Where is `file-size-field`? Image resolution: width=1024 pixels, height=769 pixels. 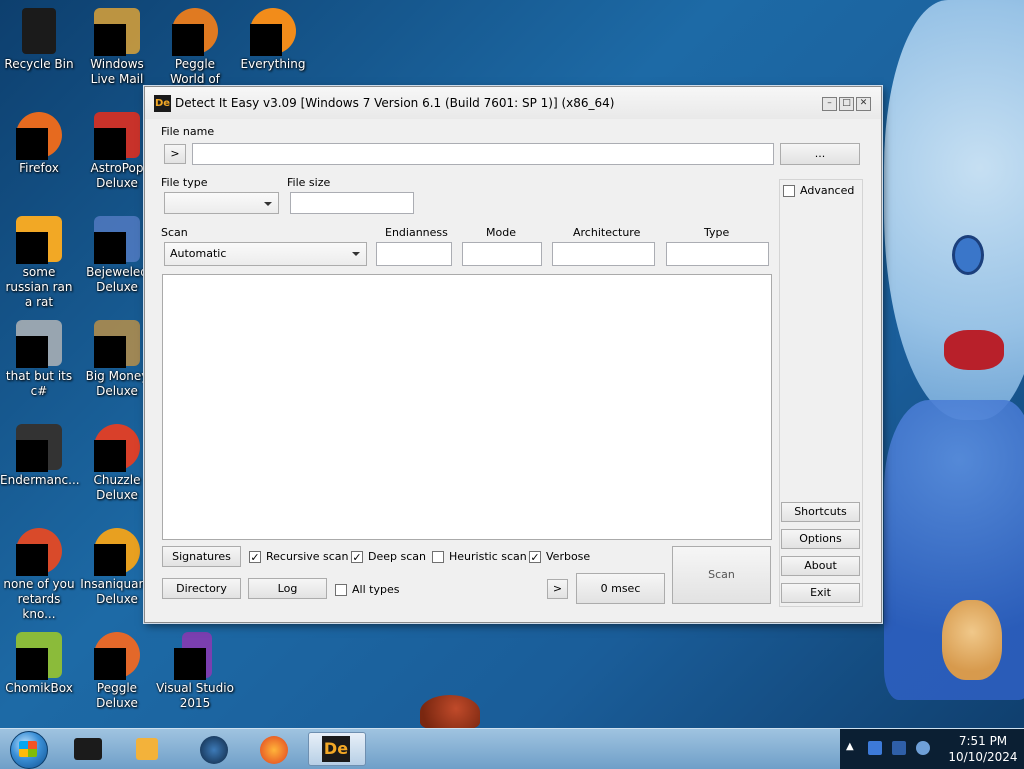 file-size-field is located at coordinates (352, 203).